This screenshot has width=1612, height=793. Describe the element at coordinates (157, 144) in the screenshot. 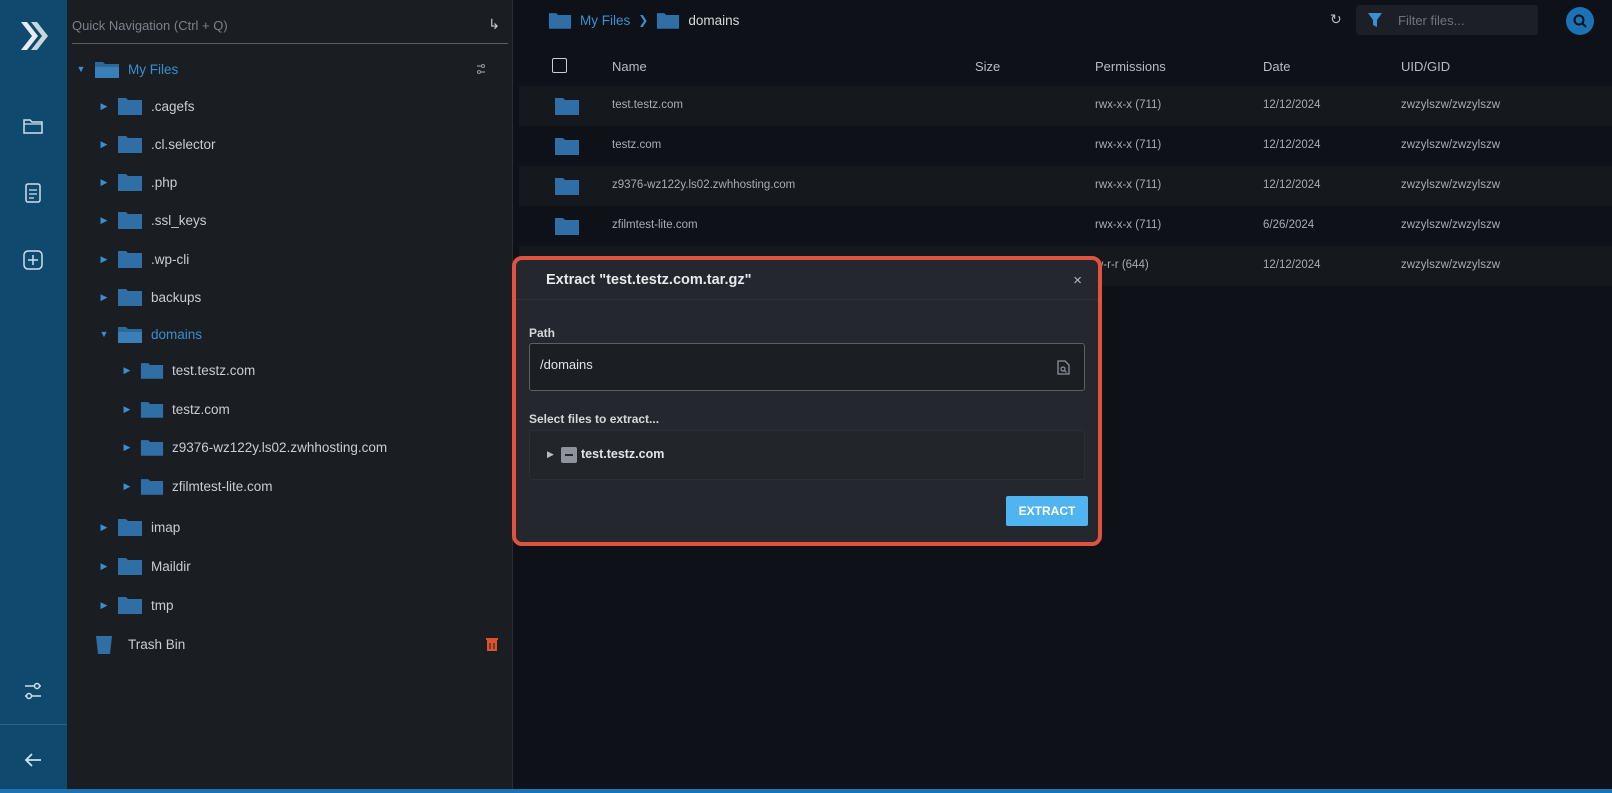

I see `tree-item-cl-selector: ▶ .cl.selector` at that location.